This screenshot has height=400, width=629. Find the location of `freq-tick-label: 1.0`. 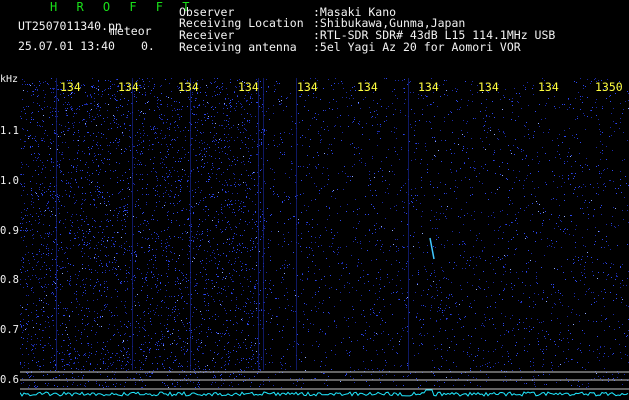

freq-tick-label: 1.0 is located at coordinates (9, 181).